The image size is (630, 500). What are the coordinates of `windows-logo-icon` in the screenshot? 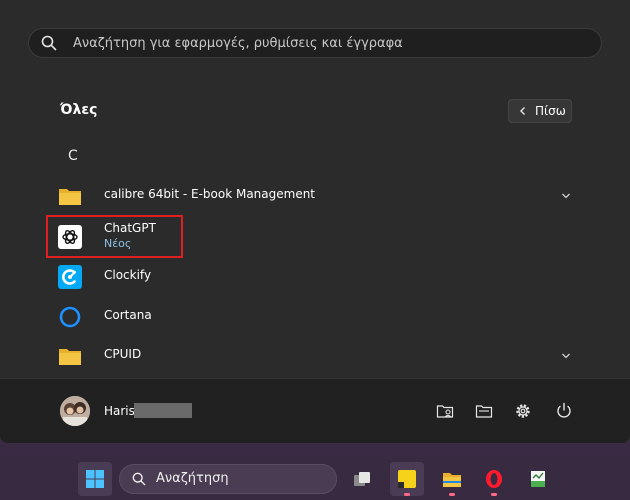 It's located at (95, 479).